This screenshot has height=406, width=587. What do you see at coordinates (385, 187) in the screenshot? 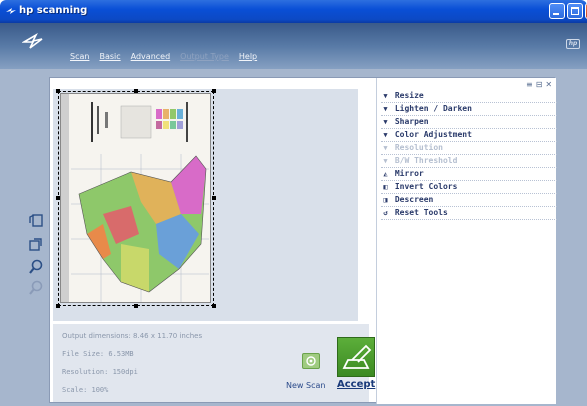
I see `invert-icon: ◧` at bounding box center [385, 187].